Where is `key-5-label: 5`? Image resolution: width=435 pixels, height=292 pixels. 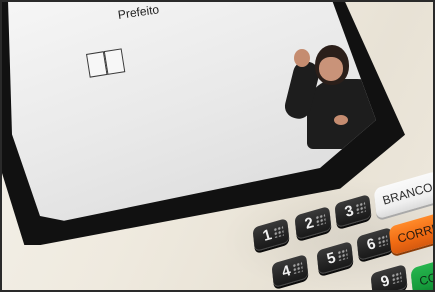
key-5-label: 5 is located at coordinates (331, 258).